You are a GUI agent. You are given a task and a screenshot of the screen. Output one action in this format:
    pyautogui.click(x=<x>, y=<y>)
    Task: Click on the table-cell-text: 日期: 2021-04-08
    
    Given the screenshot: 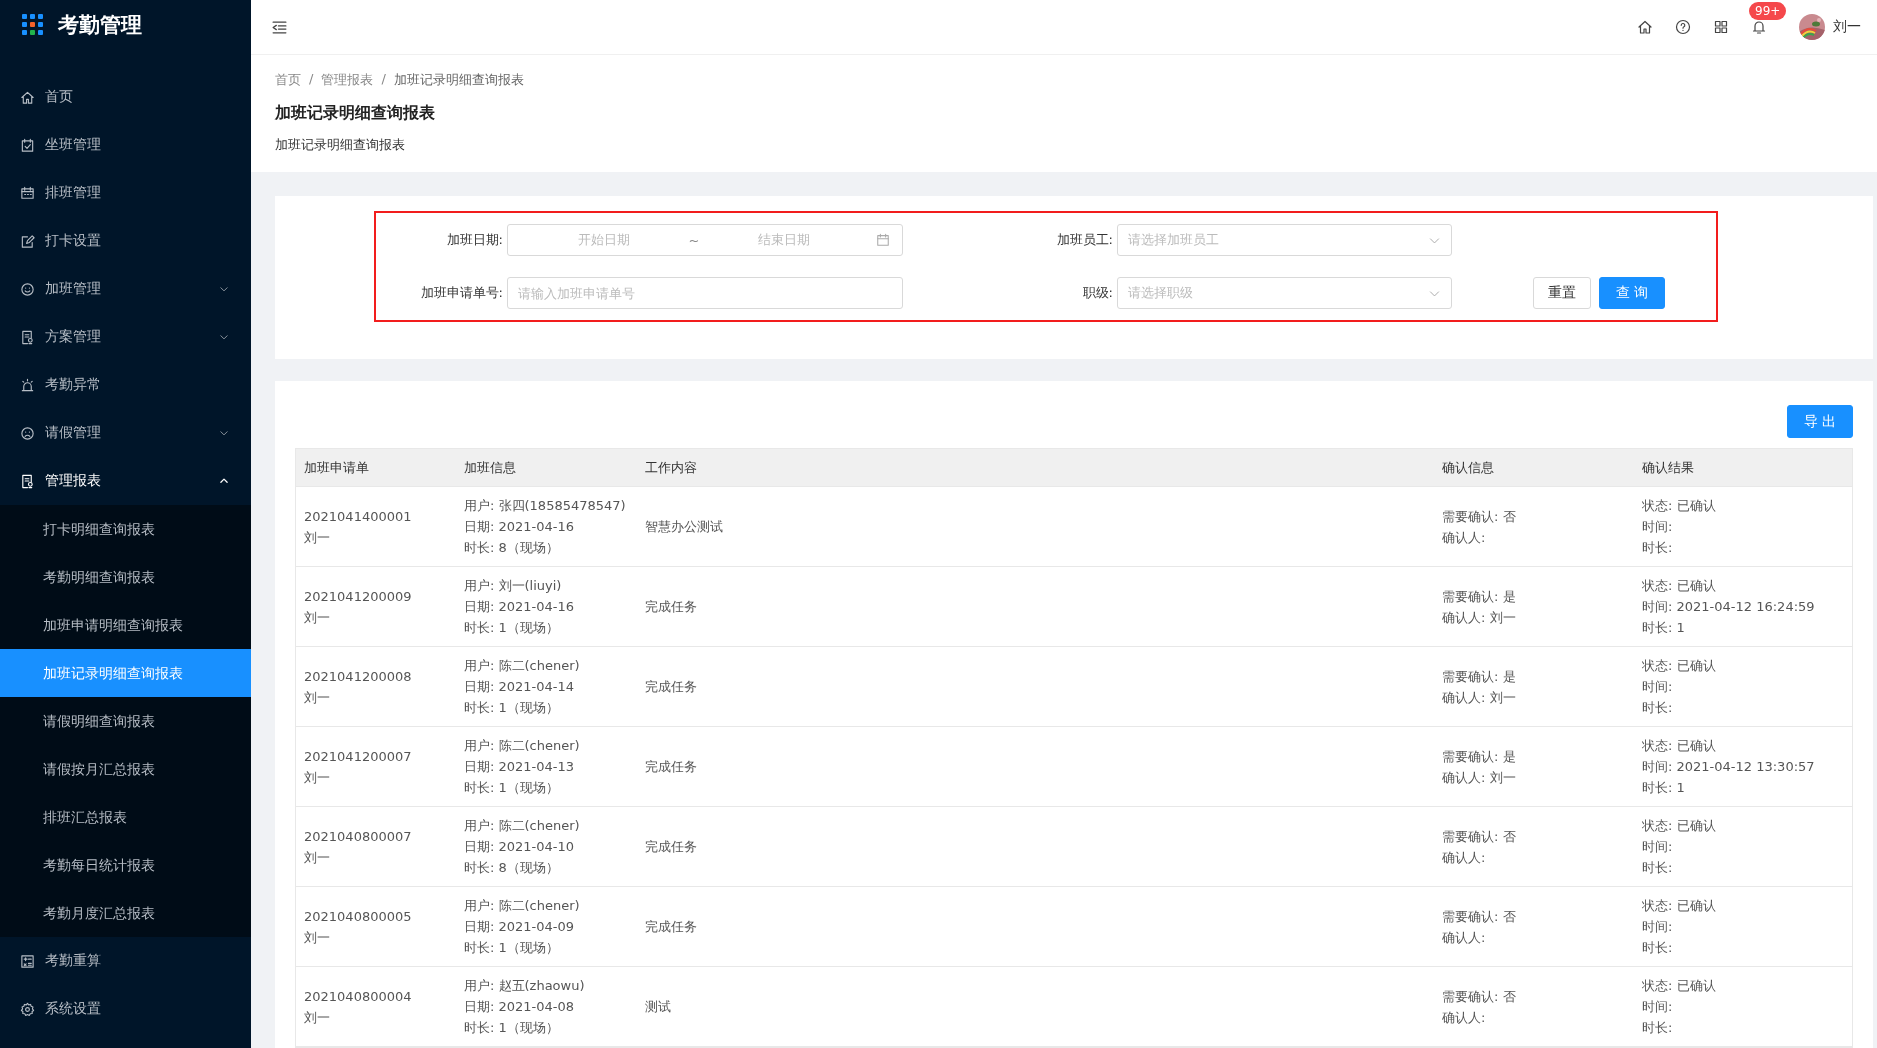 What is the action you would take?
    pyautogui.click(x=520, y=1007)
    